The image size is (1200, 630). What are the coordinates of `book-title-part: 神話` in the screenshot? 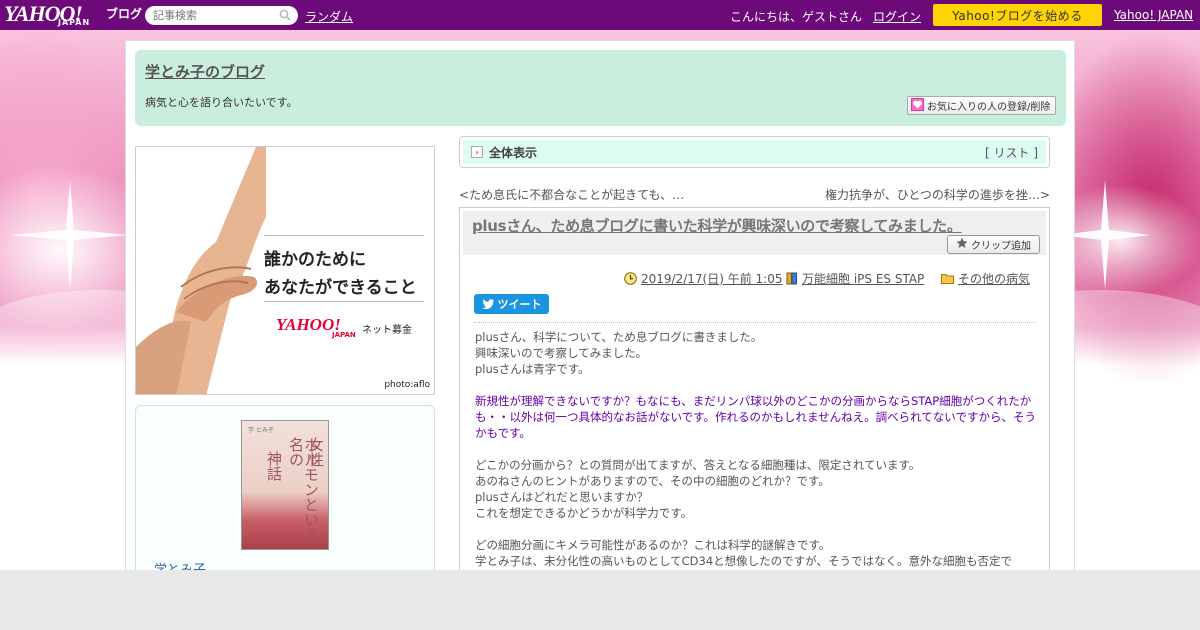 It's located at (274, 466).